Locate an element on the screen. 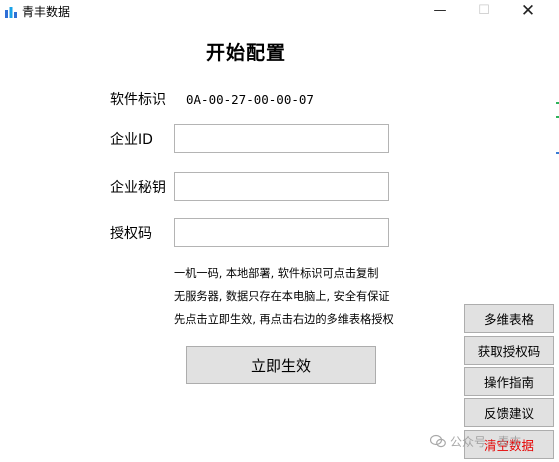 The width and height of the screenshot is (559, 462). software-id-label: 软件标识 is located at coordinates (138, 100).